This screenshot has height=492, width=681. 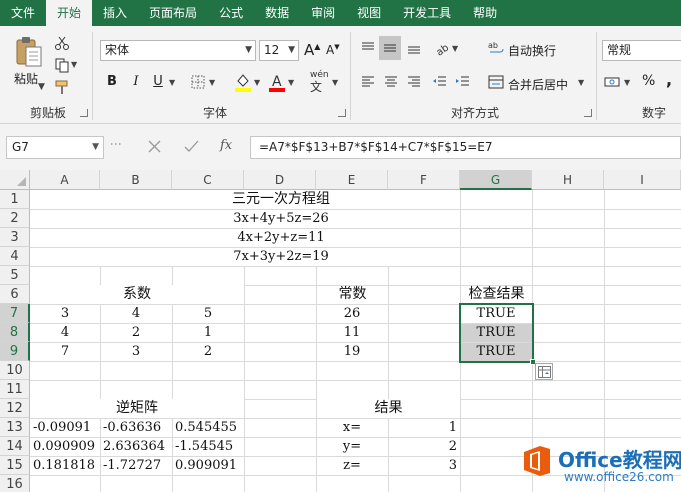 What do you see at coordinates (352, 180) in the screenshot?
I see `column-header-e: E` at bounding box center [352, 180].